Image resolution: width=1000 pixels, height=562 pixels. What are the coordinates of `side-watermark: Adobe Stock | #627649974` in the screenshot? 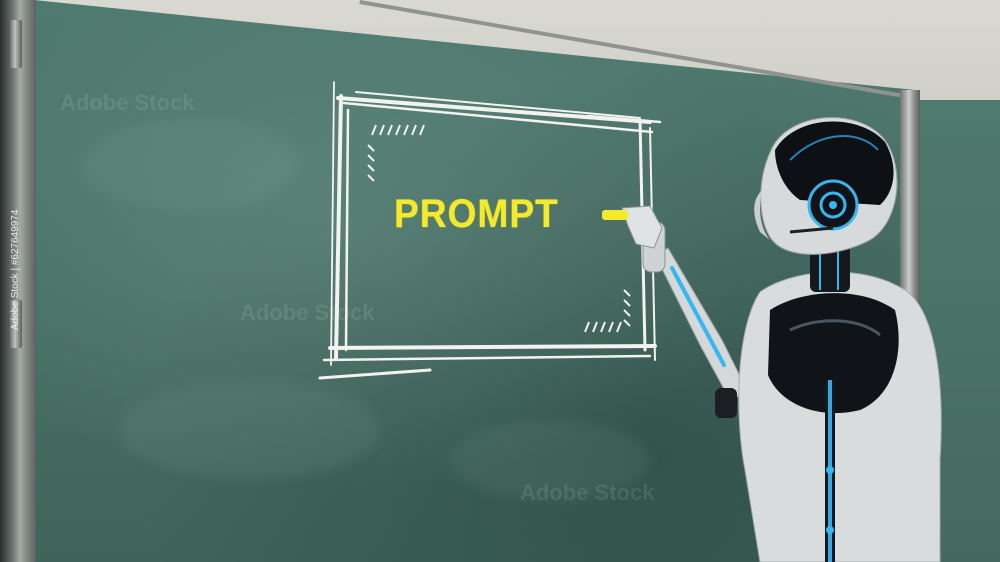 It's located at (15, 269).